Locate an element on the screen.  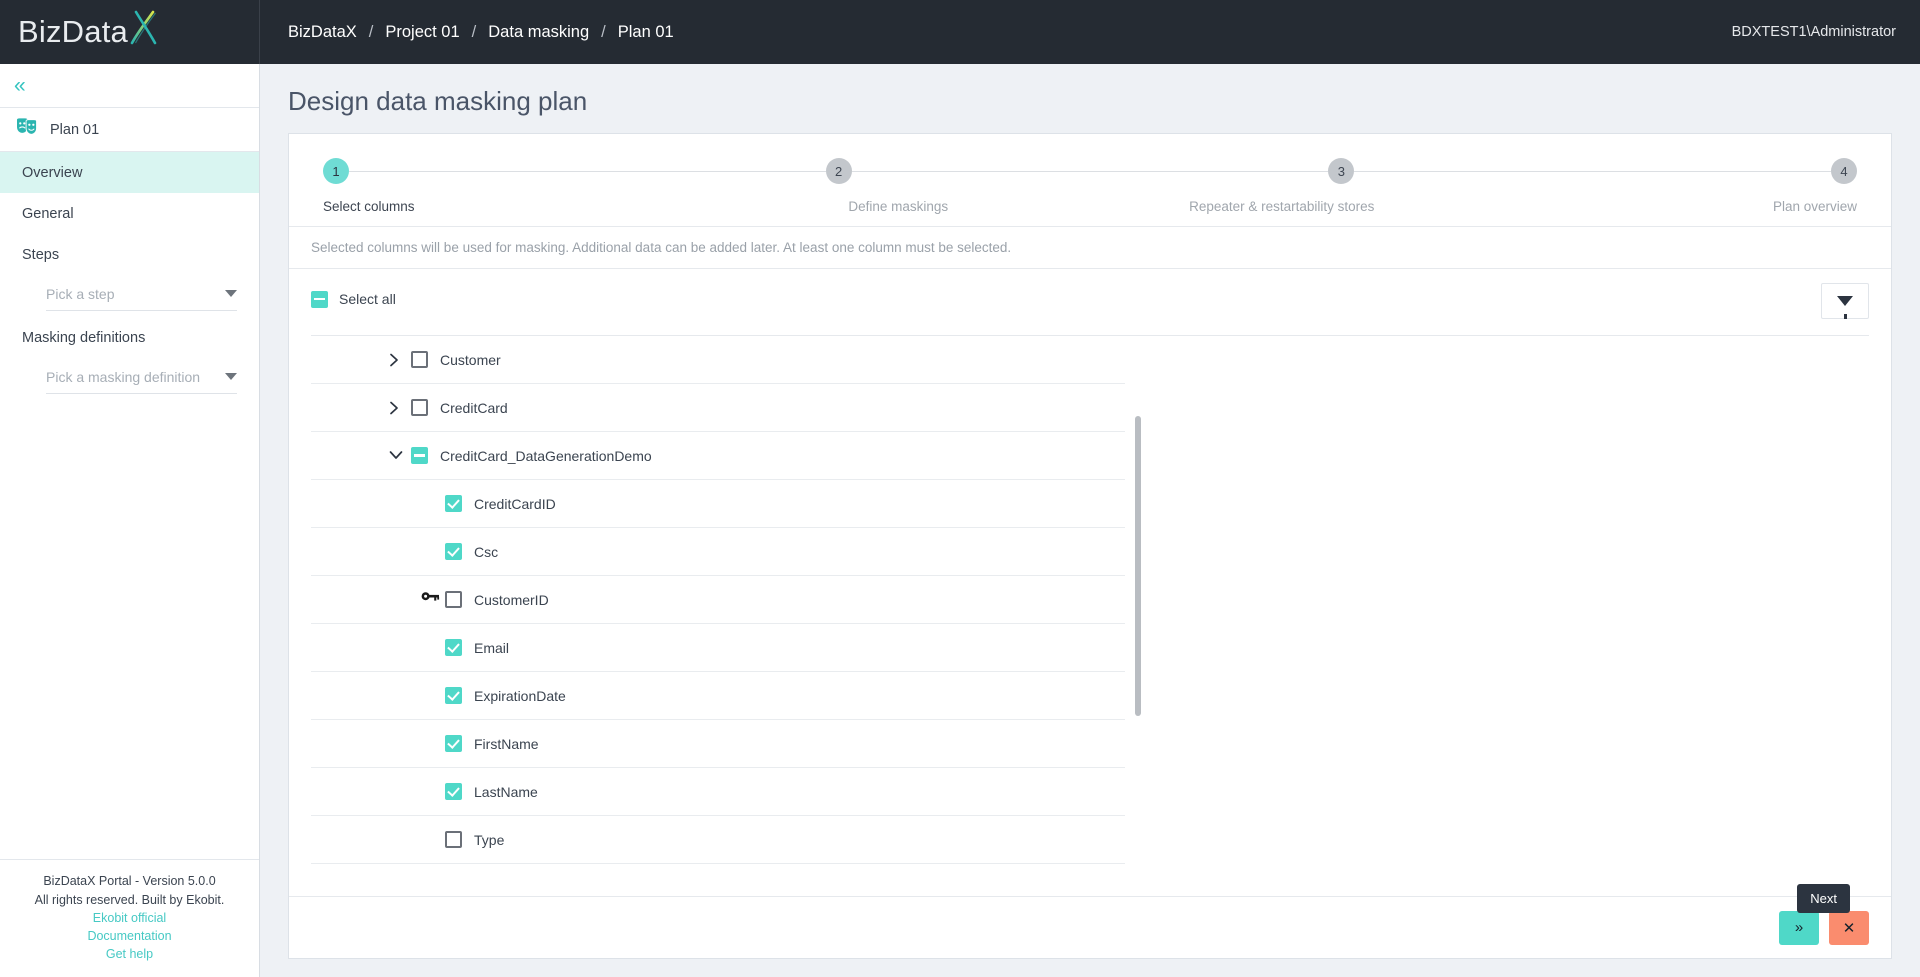
select-all-control: Select all is located at coordinates (353, 304).